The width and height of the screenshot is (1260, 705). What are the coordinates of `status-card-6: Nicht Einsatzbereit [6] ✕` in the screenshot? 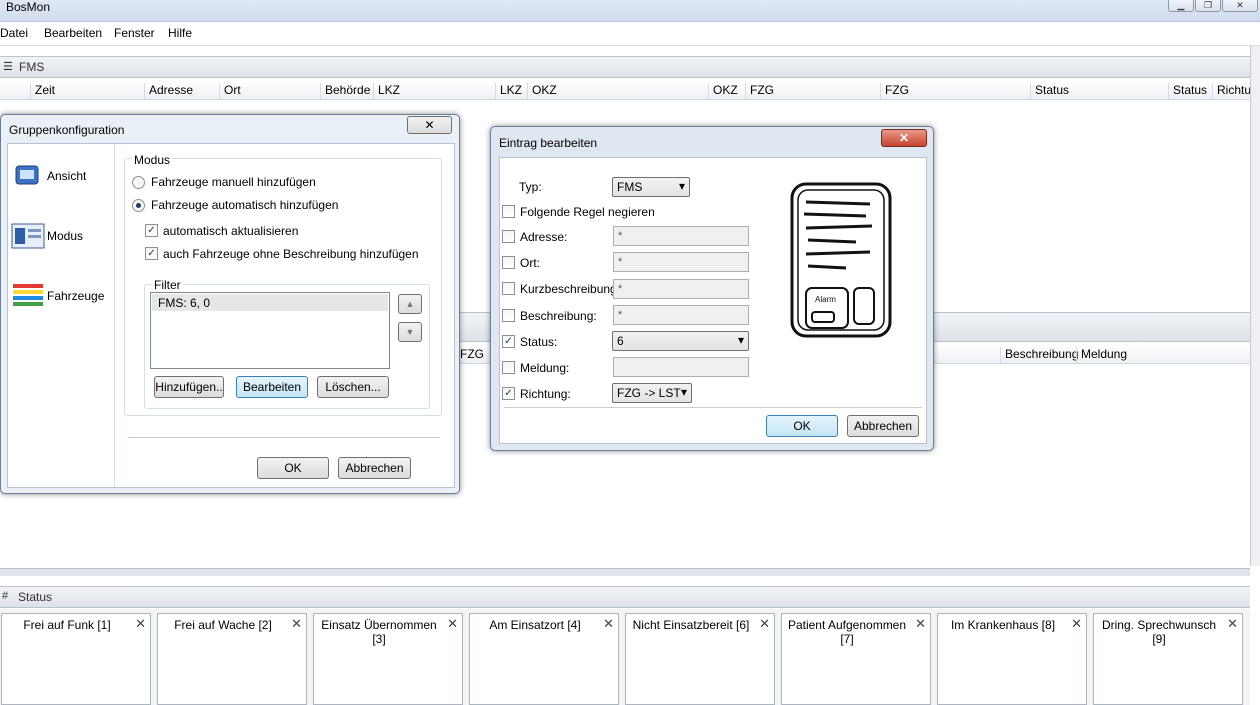 It's located at (700, 659).